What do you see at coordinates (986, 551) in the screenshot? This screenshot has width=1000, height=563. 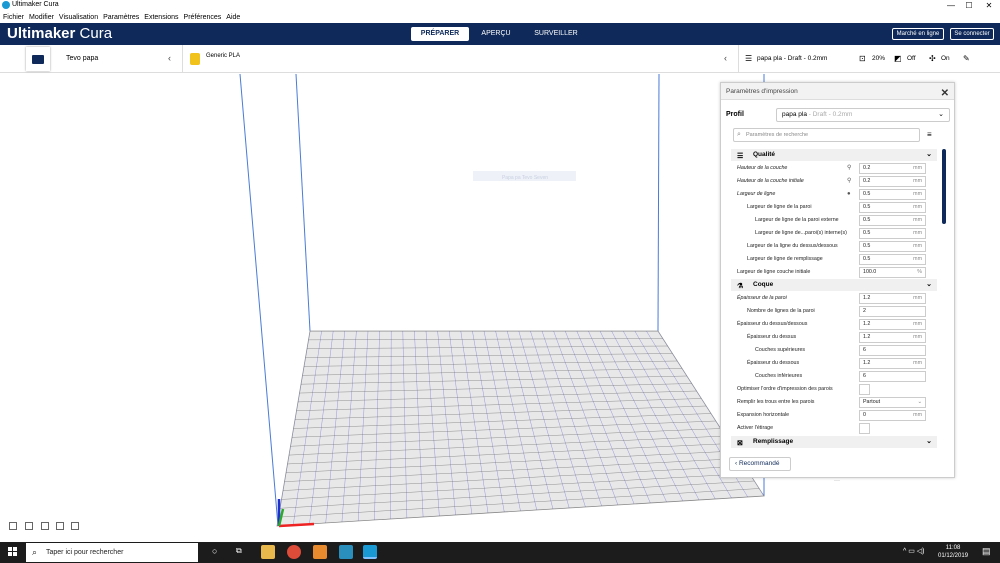 I see `notification-icon: ▤` at bounding box center [986, 551].